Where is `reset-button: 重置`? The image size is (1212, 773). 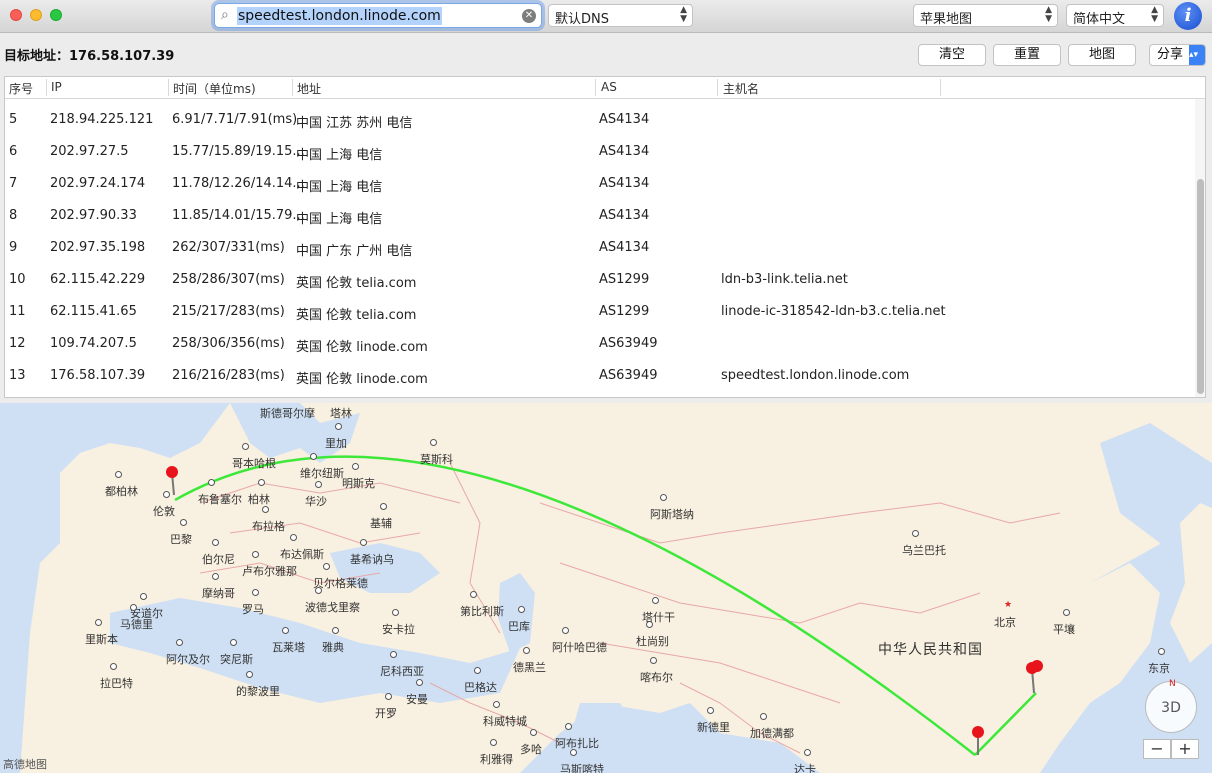 reset-button: 重置 is located at coordinates (1027, 55).